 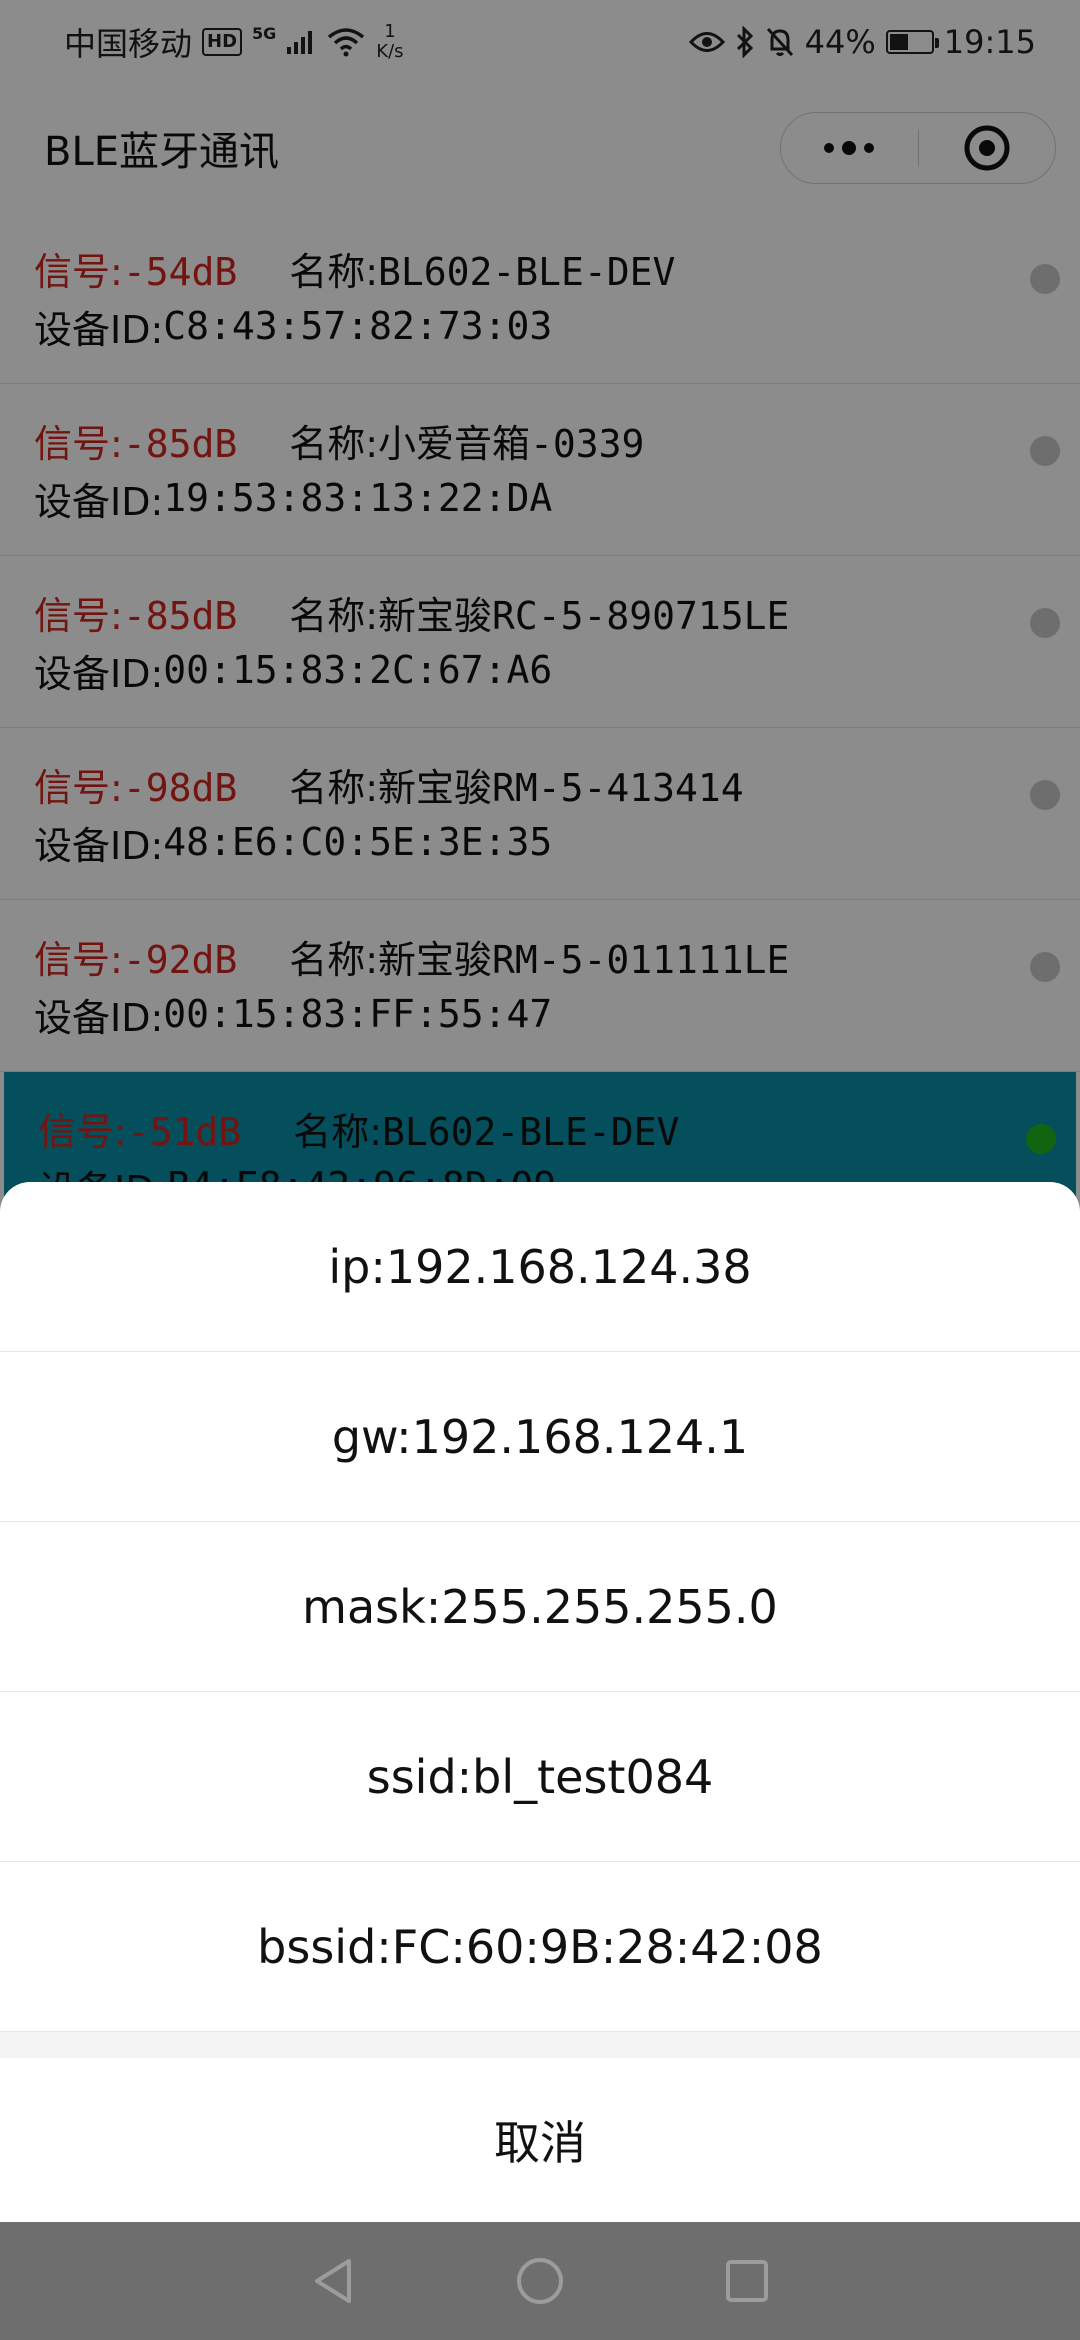 I want to click on sheet-divider, so click(x=540, y=2045).